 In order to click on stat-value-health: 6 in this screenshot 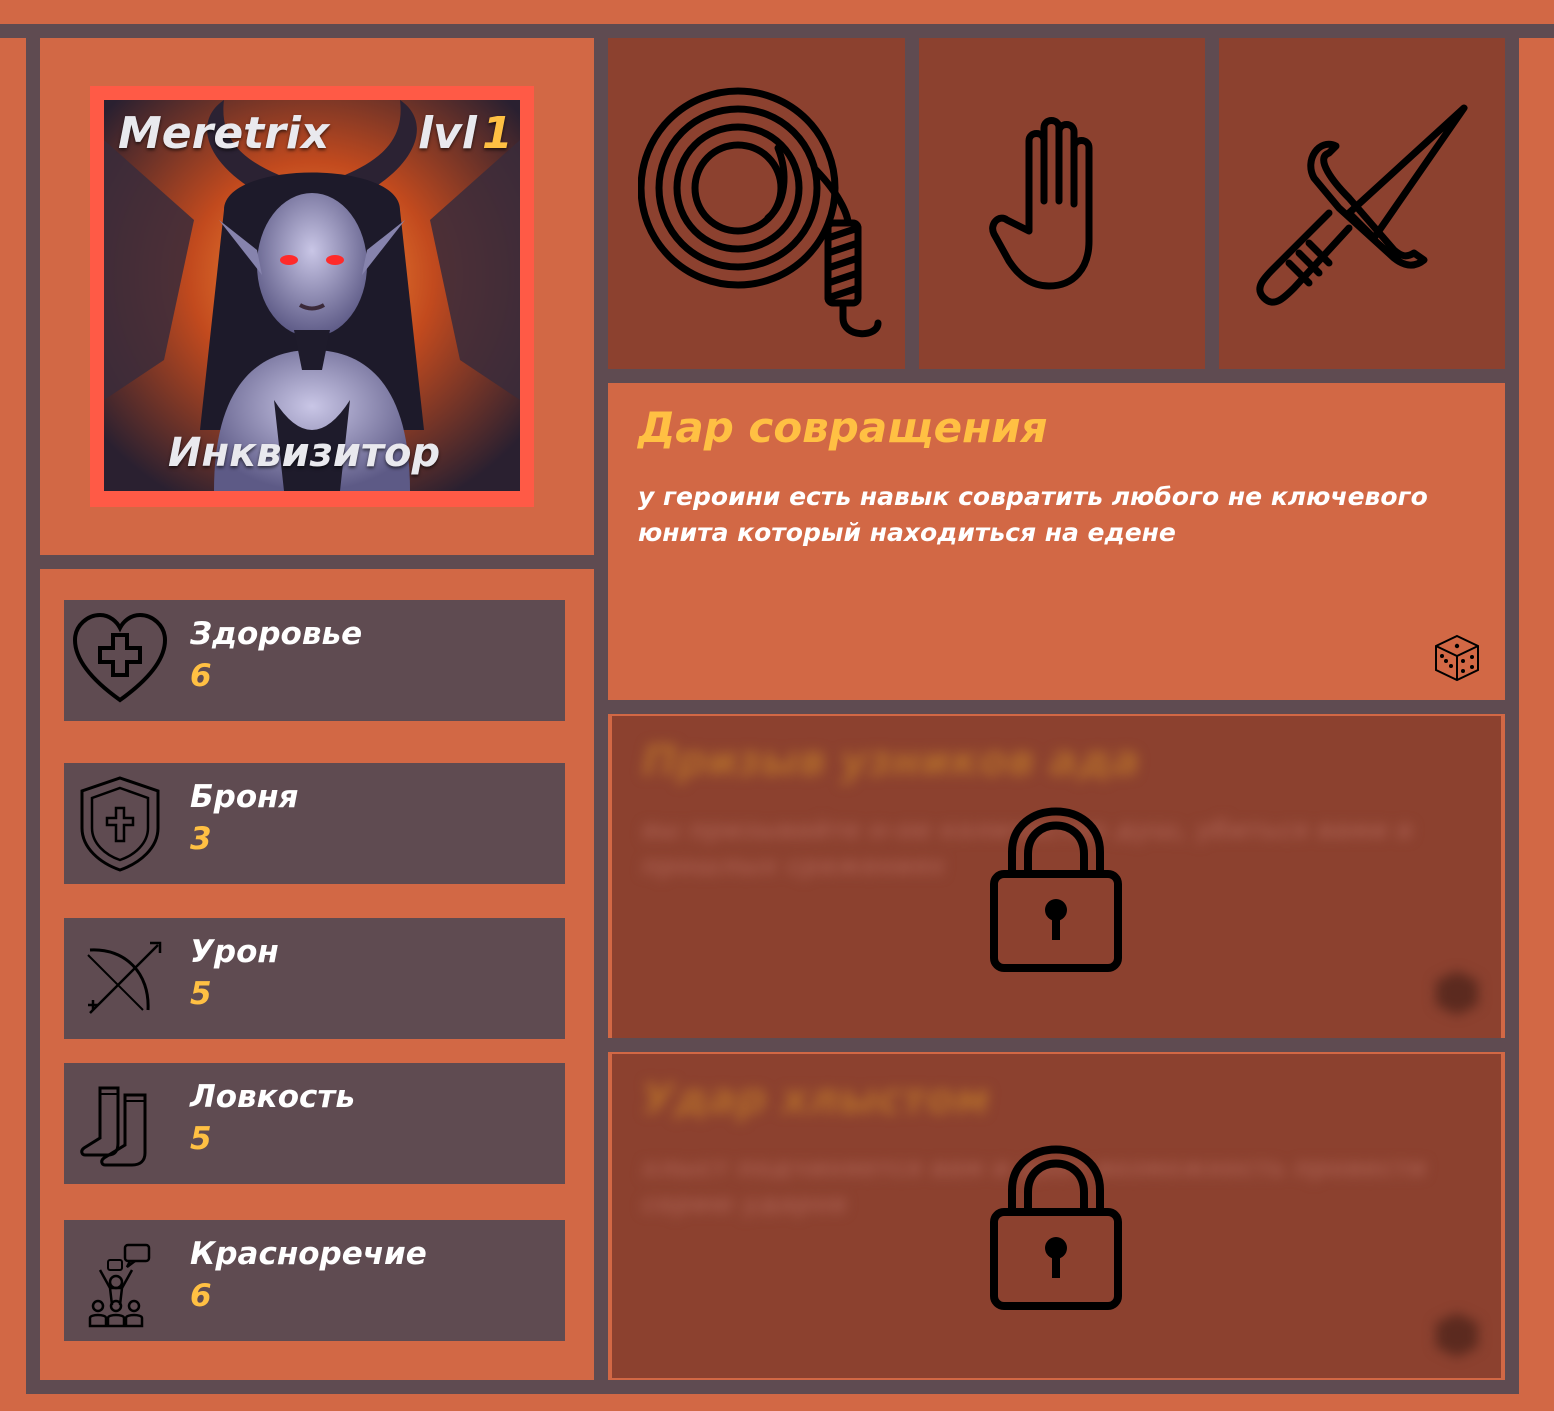, I will do `click(201, 676)`.